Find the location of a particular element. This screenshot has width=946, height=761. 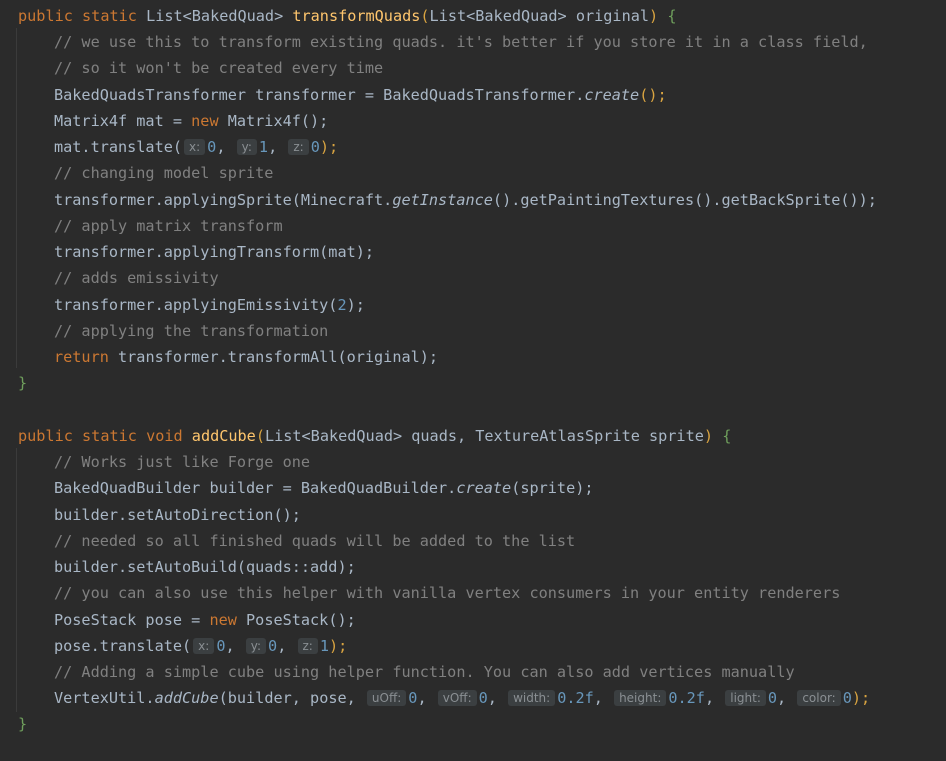

static-call: getInstance is located at coordinates (442, 200).